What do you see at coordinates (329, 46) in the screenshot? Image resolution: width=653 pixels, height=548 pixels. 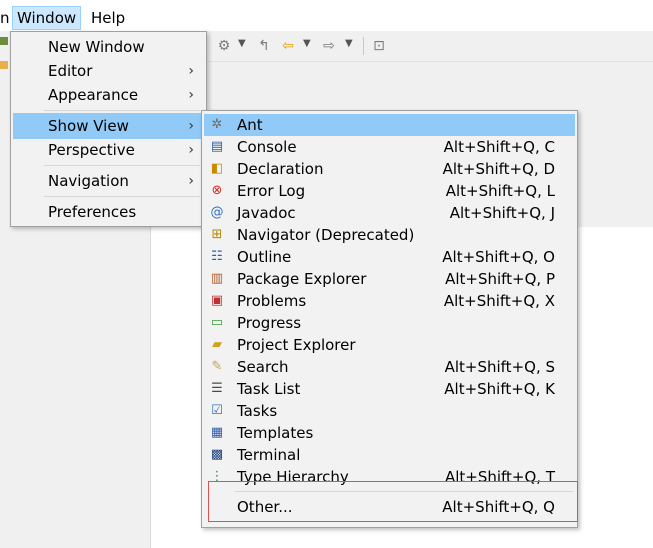 I see `forward-arrow-icon: ⇨` at bounding box center [329, 46].